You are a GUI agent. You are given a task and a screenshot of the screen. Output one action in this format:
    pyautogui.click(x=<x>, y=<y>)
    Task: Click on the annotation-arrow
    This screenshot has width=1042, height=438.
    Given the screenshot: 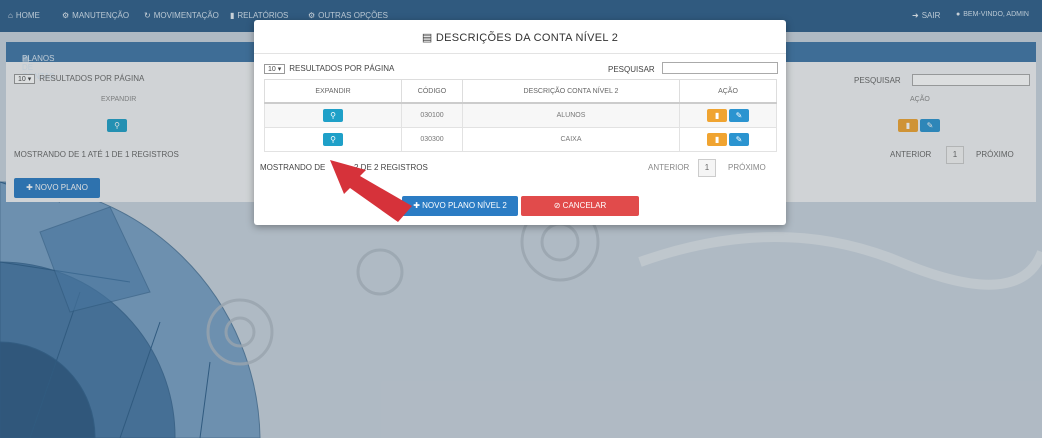 What is the action you would take?
    pyautogui.click(x=371, y=191)
    